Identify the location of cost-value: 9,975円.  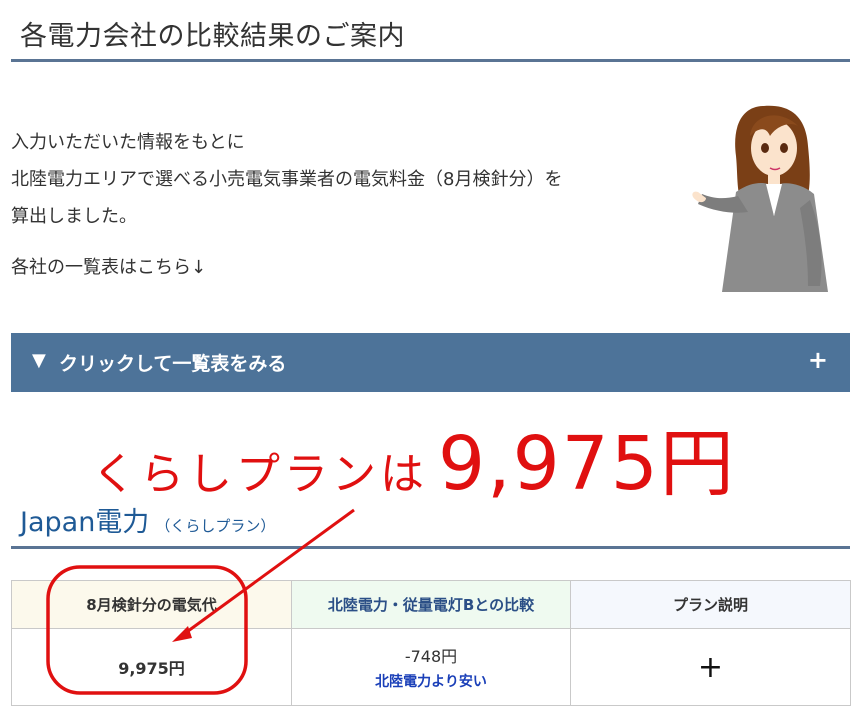
(151, 668).